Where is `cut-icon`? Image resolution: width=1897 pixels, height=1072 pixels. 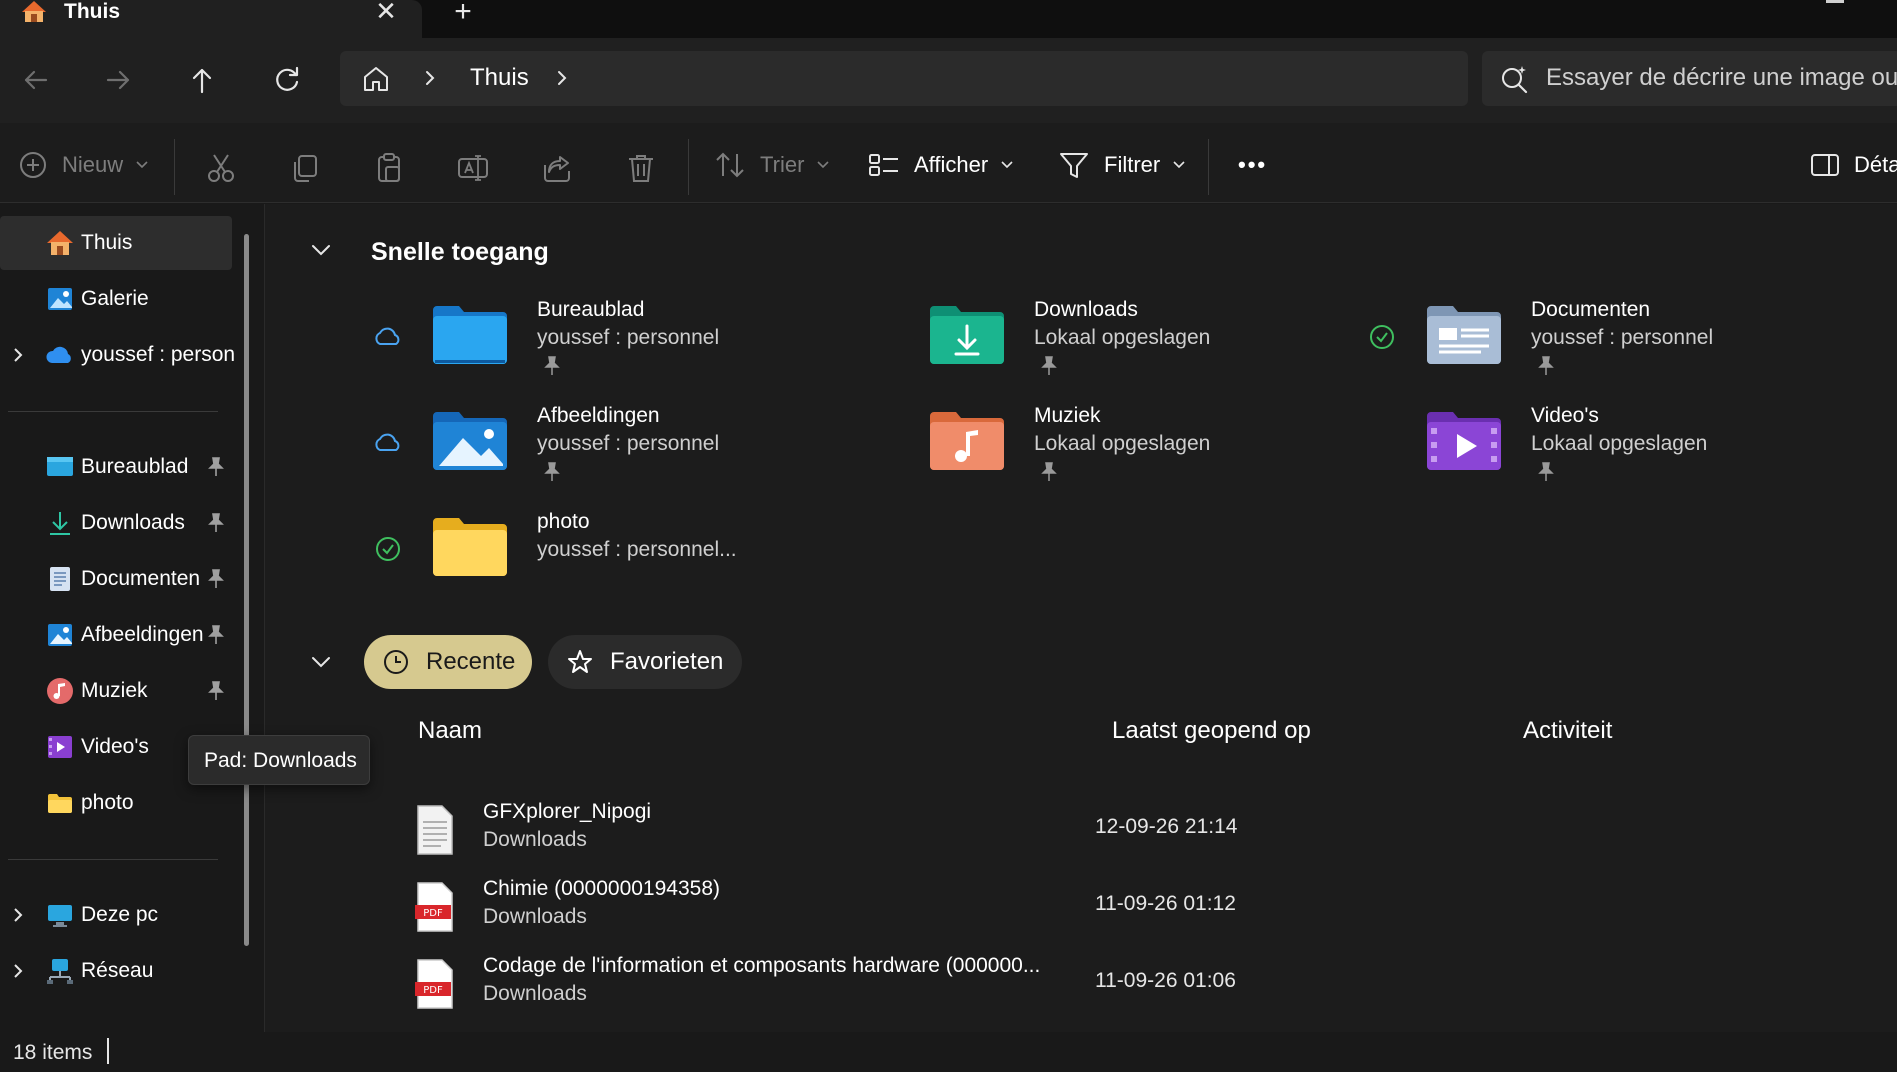 cut-icon is located at coordinates (221, 168).